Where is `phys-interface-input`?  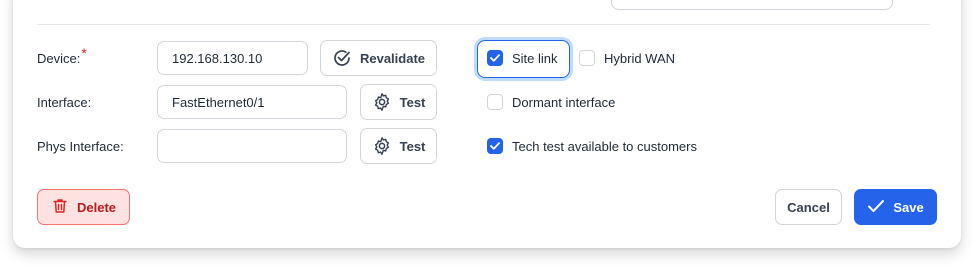
phys-interface-input is located at coordinates (252, 146).